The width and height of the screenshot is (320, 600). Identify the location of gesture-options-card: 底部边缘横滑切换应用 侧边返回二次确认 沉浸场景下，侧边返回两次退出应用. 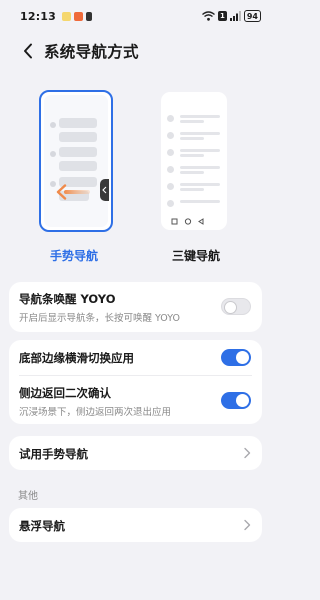
(135, 382).